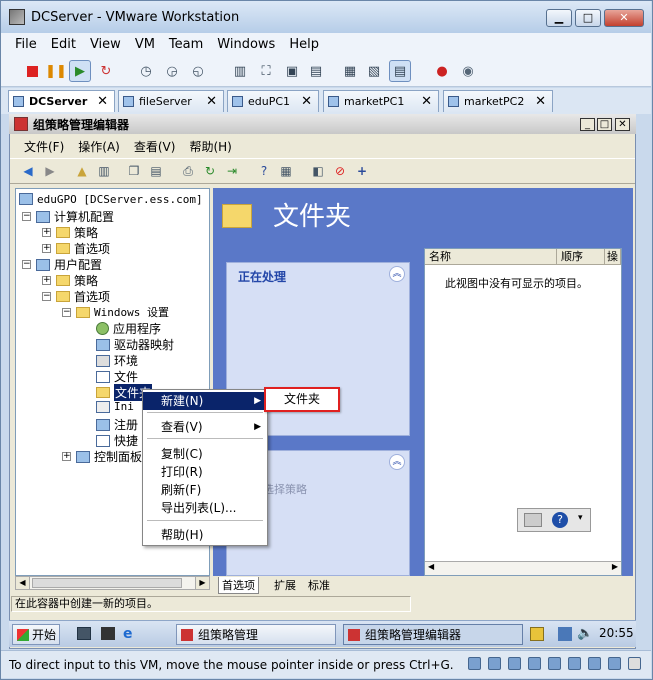 Image resolution: width=653 pixels, height=680 pixels. I want to click on server-manager-icon, so click(84, 633).